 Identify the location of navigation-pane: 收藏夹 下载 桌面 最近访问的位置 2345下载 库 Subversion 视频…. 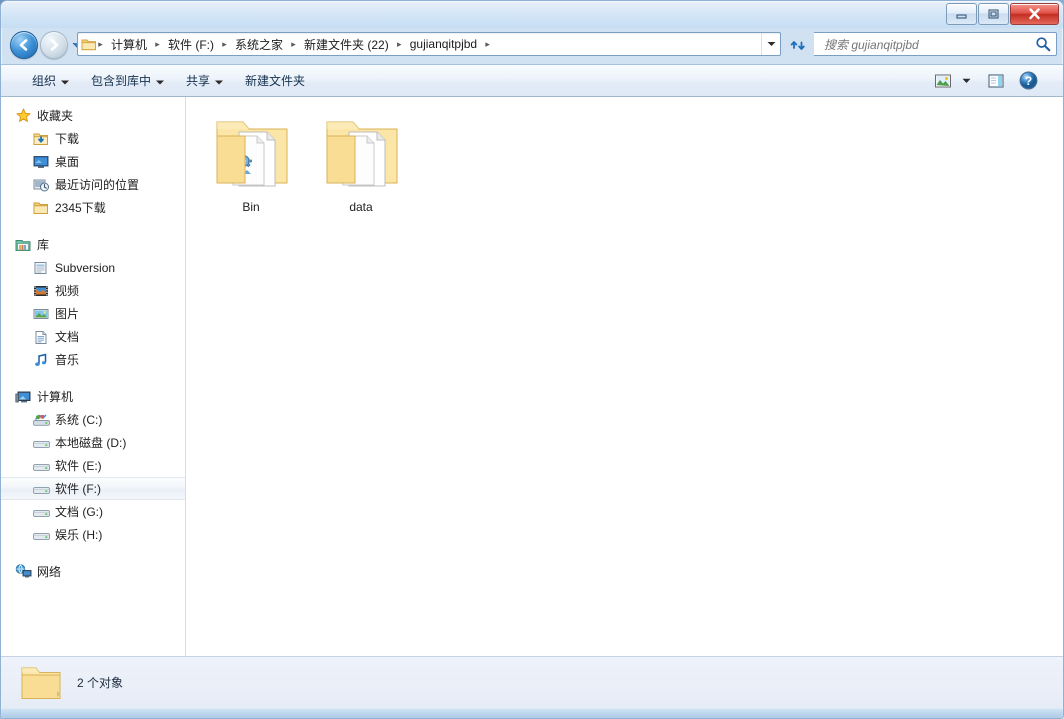
(93, 376).